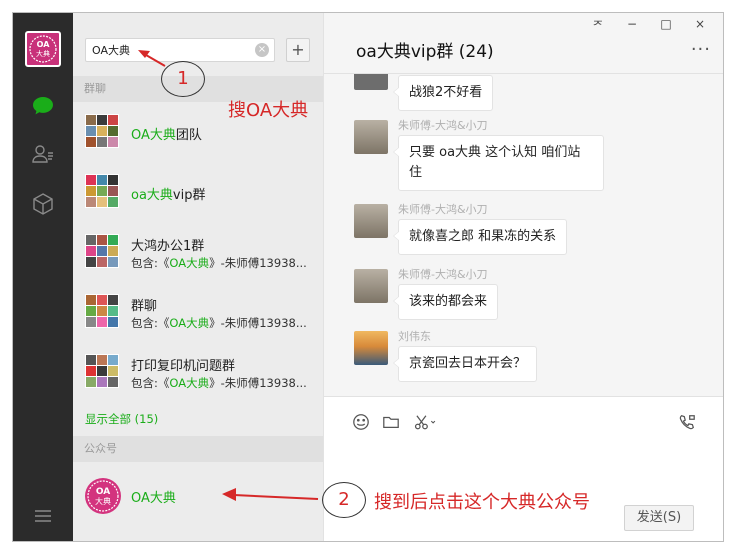 The width and height of the screenshot is (738, 556). Describe the element at coordinates (43, 154) in the screenshot. I see `contacts-icon` at that location.